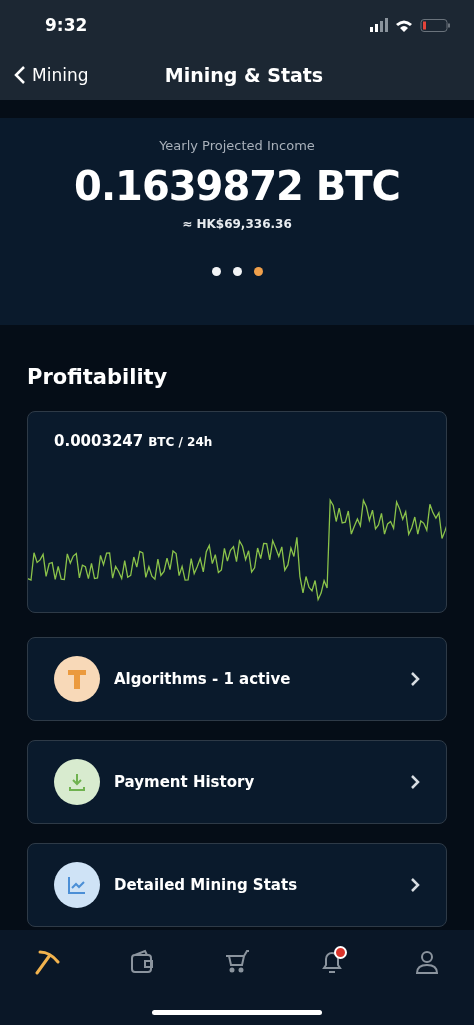 This screenshot has height=1025, width=474. What do you see at coordinates (404, 25) in the screenshot?
I see `wifi-icon` at bounding box center [404, 25].